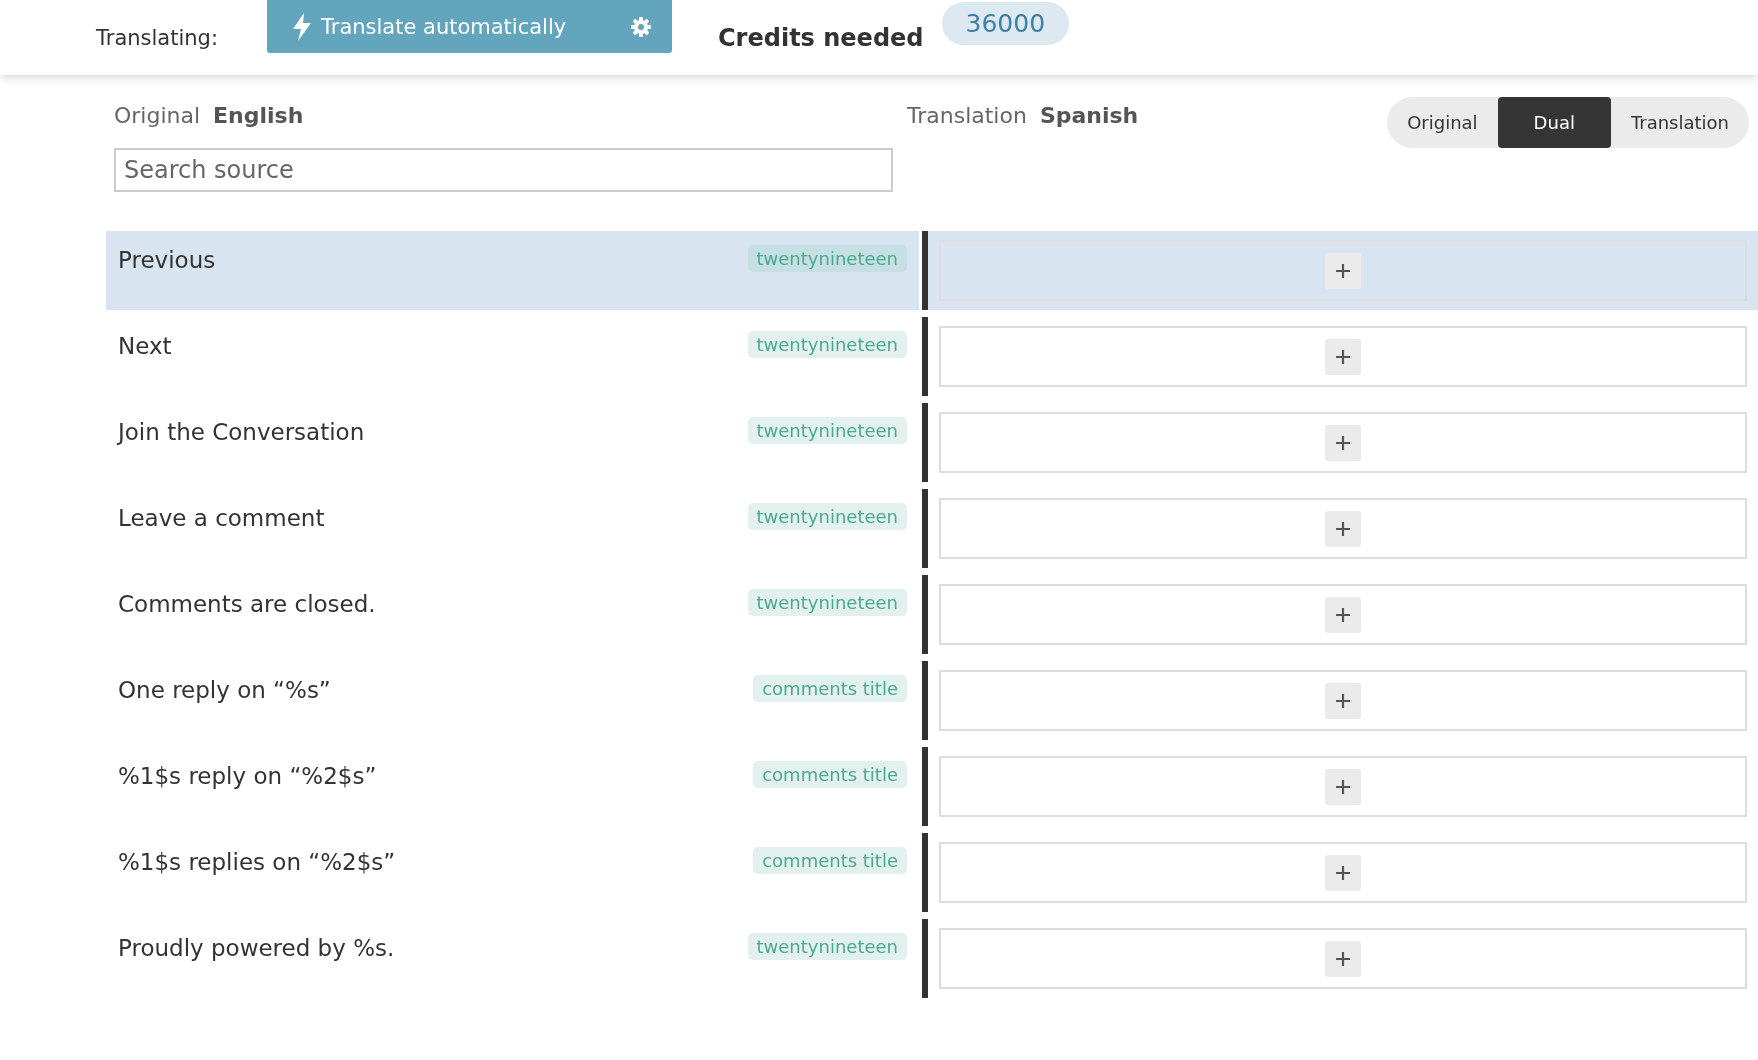 The image size is (1758, 1060). I want to click on source-string: Previous, so click(167, 259).